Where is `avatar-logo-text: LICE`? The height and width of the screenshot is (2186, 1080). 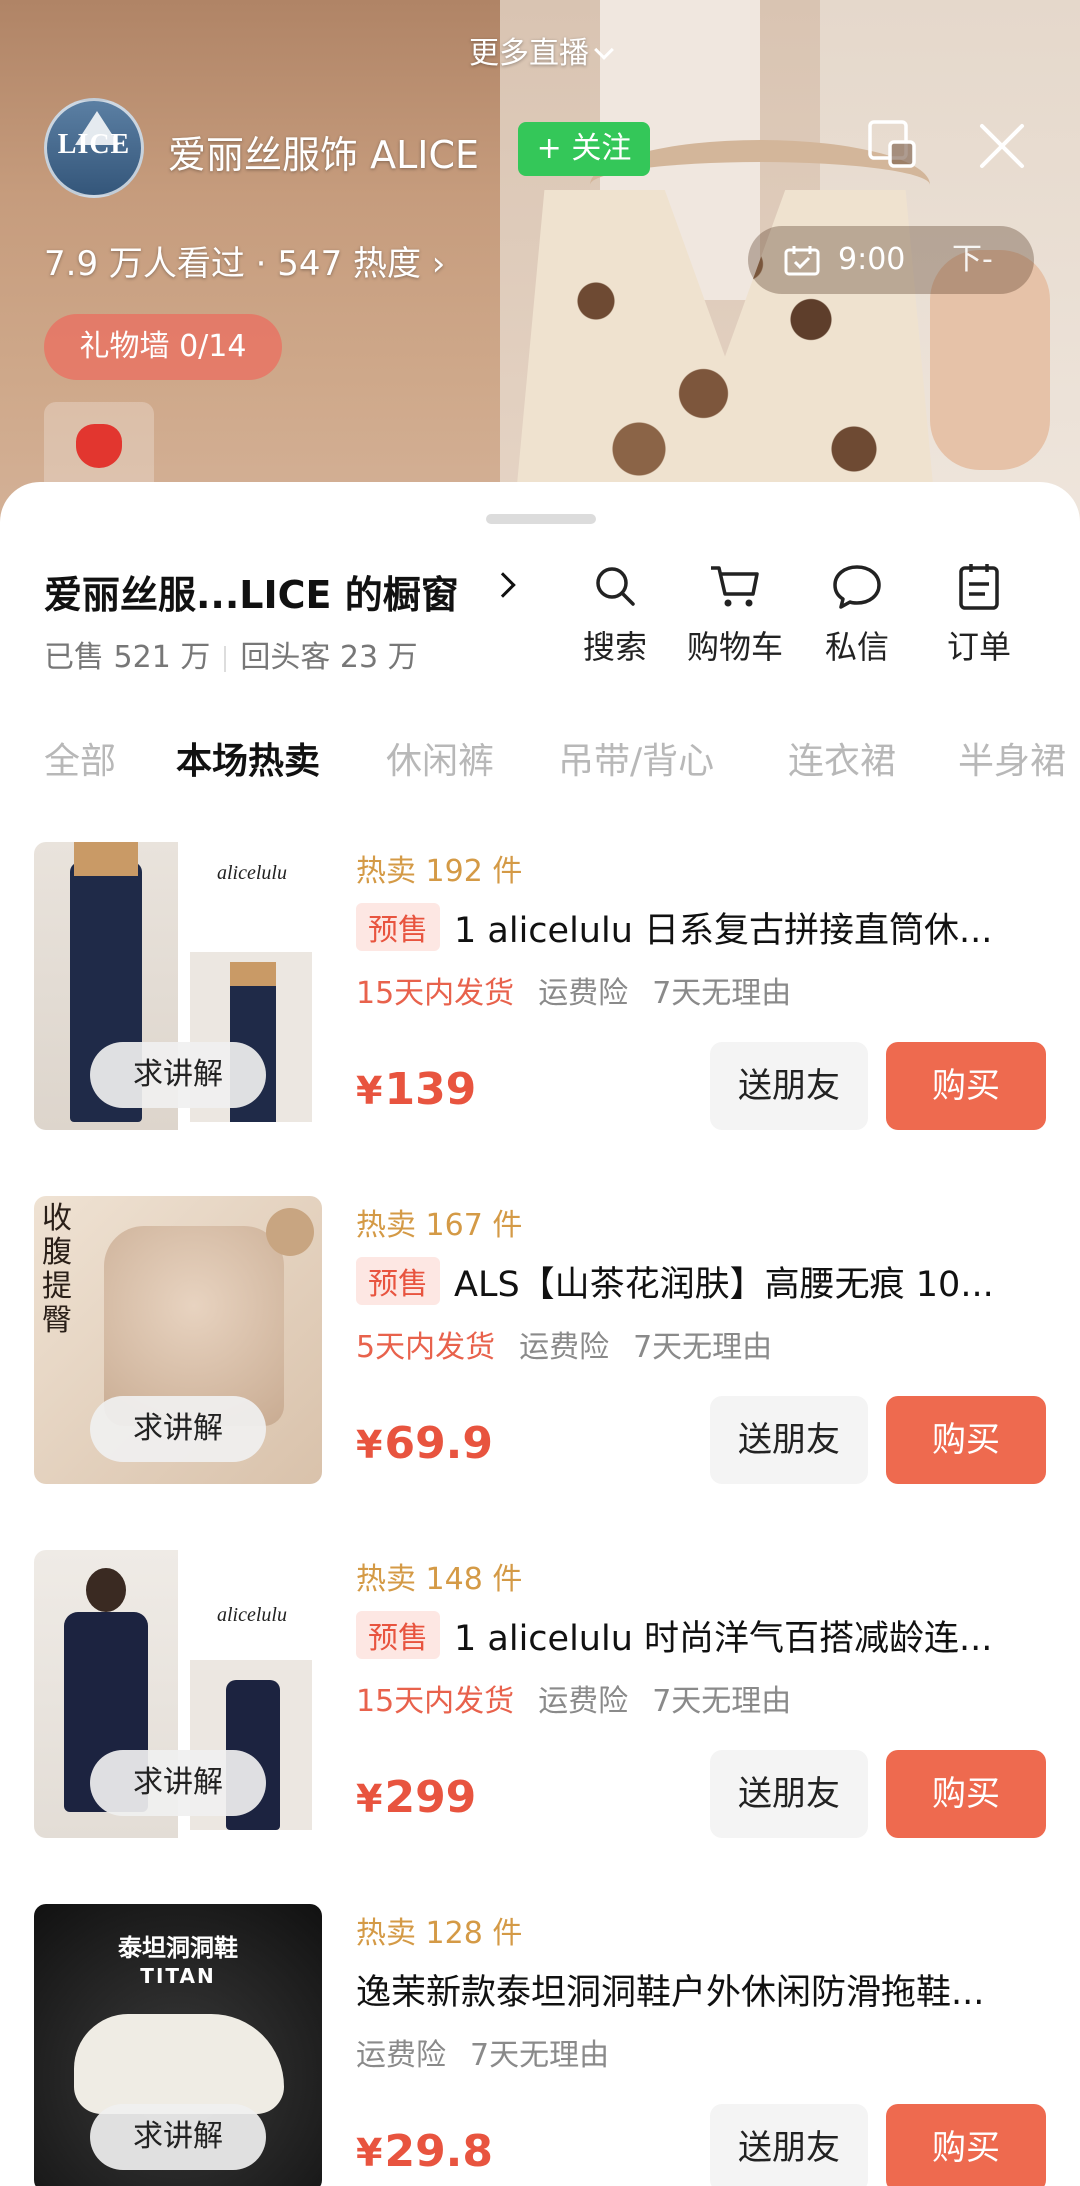
avatar-logo-text: LICE is located at coordinates (94, 144).